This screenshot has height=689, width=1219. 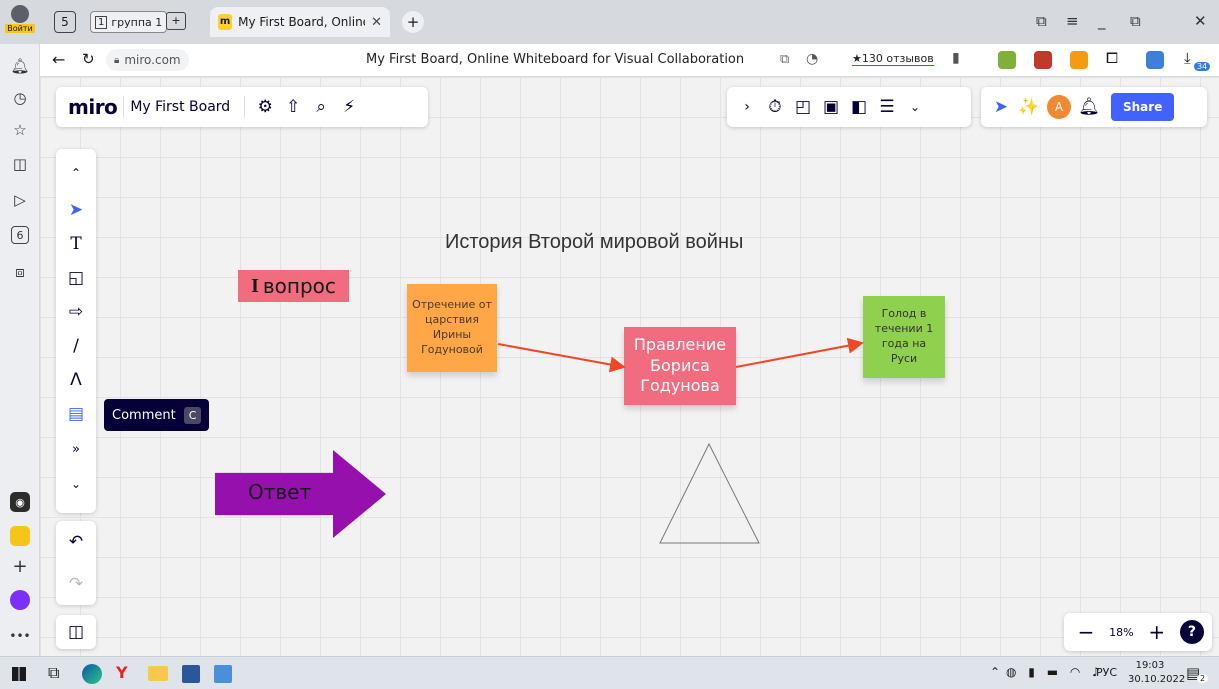 What do you see at coordinates (76, 312) in the screenshot?
I see `shape-tool-icon: ⇨` at bounding box center [76, 312].